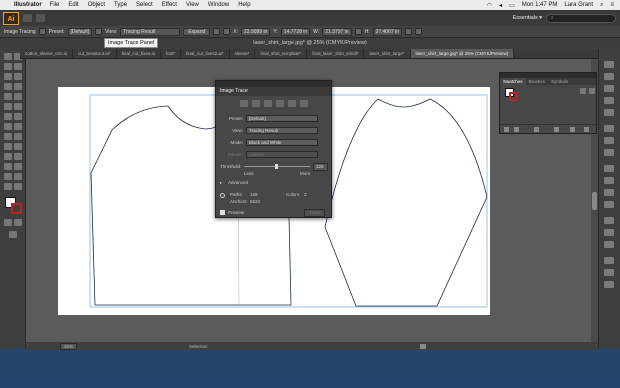  What do you see at coordinates (609, 220) in the screenshot?
I see `align-panel-icon` at bounding box center [609, 220].